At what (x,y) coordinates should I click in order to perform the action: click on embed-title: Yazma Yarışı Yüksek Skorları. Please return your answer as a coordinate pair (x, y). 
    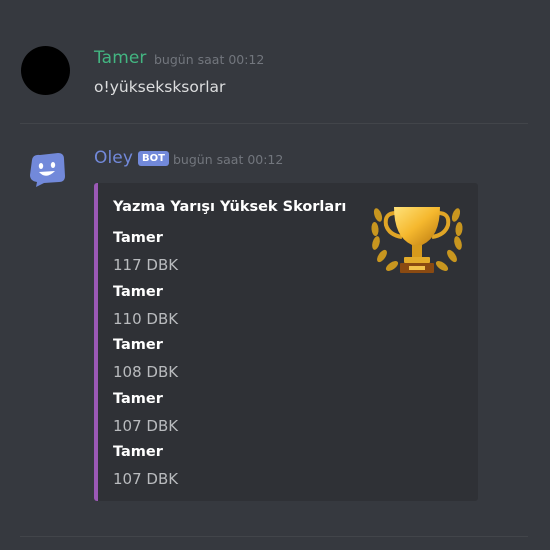
    Looking at the image, I should click on (230, 207).